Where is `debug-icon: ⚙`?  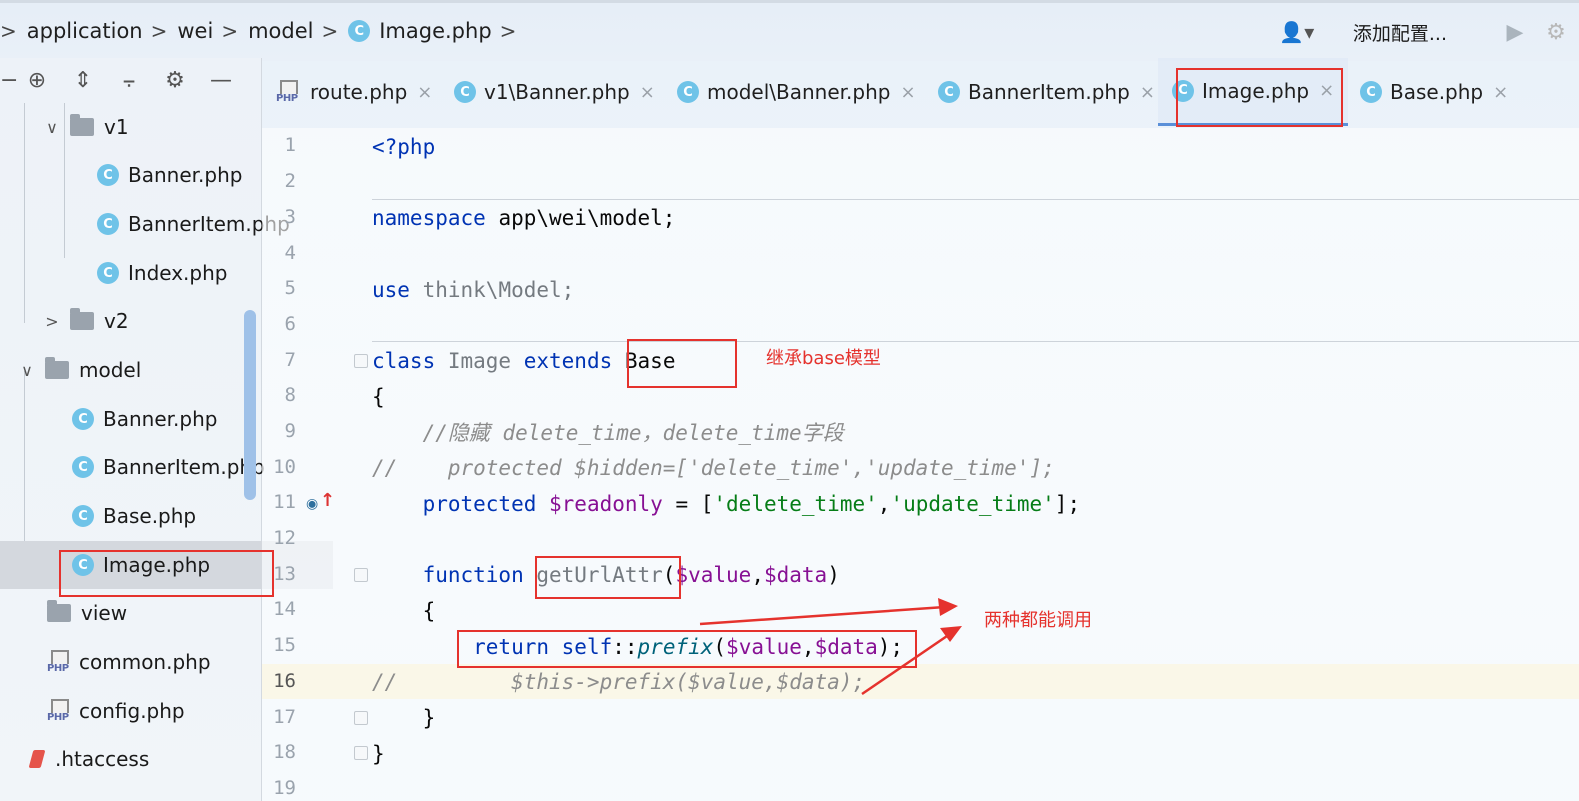
debug-icon: ⚙ is located at coordinates (1556, 32).